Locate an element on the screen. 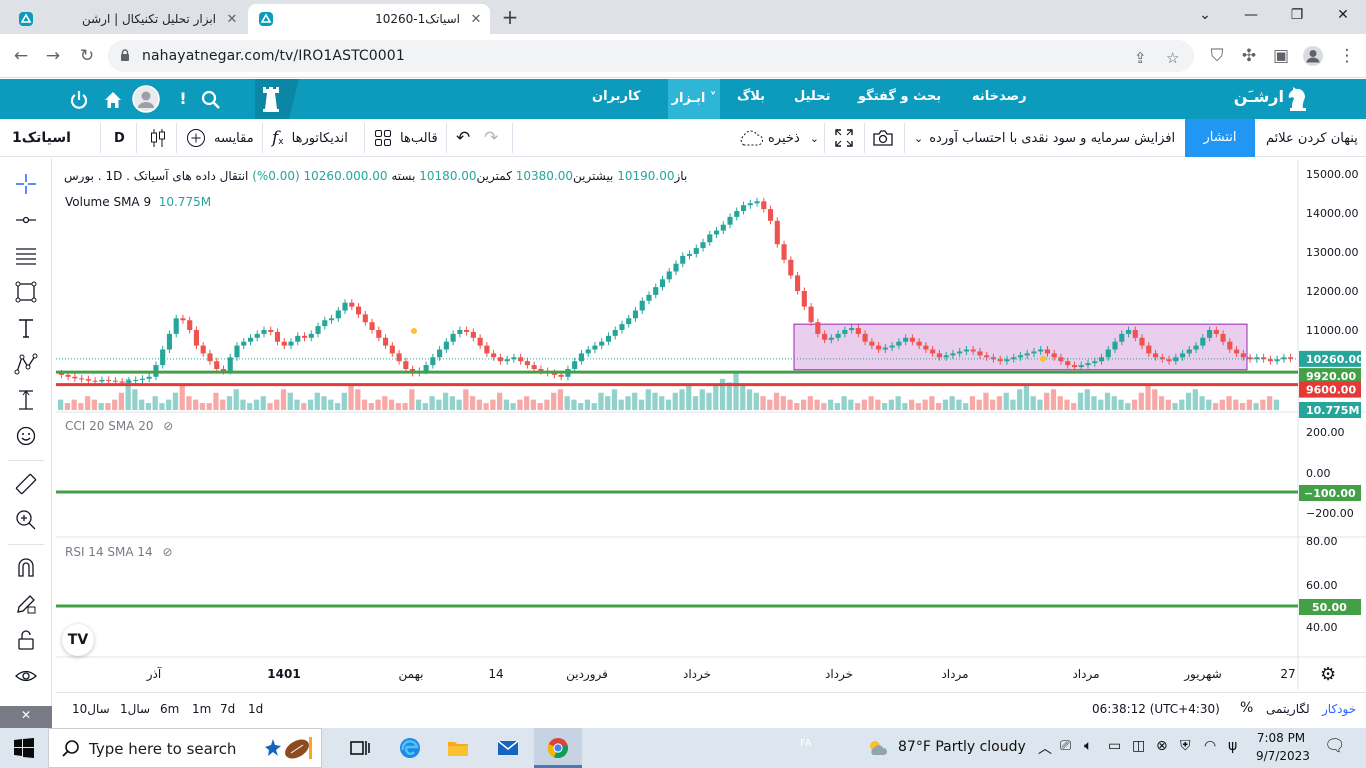 The height and width of the screenshot is (768, 1366). address-bar: nahayatnegar.com/tv/IRO1ASTC0001 ⇪ ☆ is located at coordinates (651, 56).